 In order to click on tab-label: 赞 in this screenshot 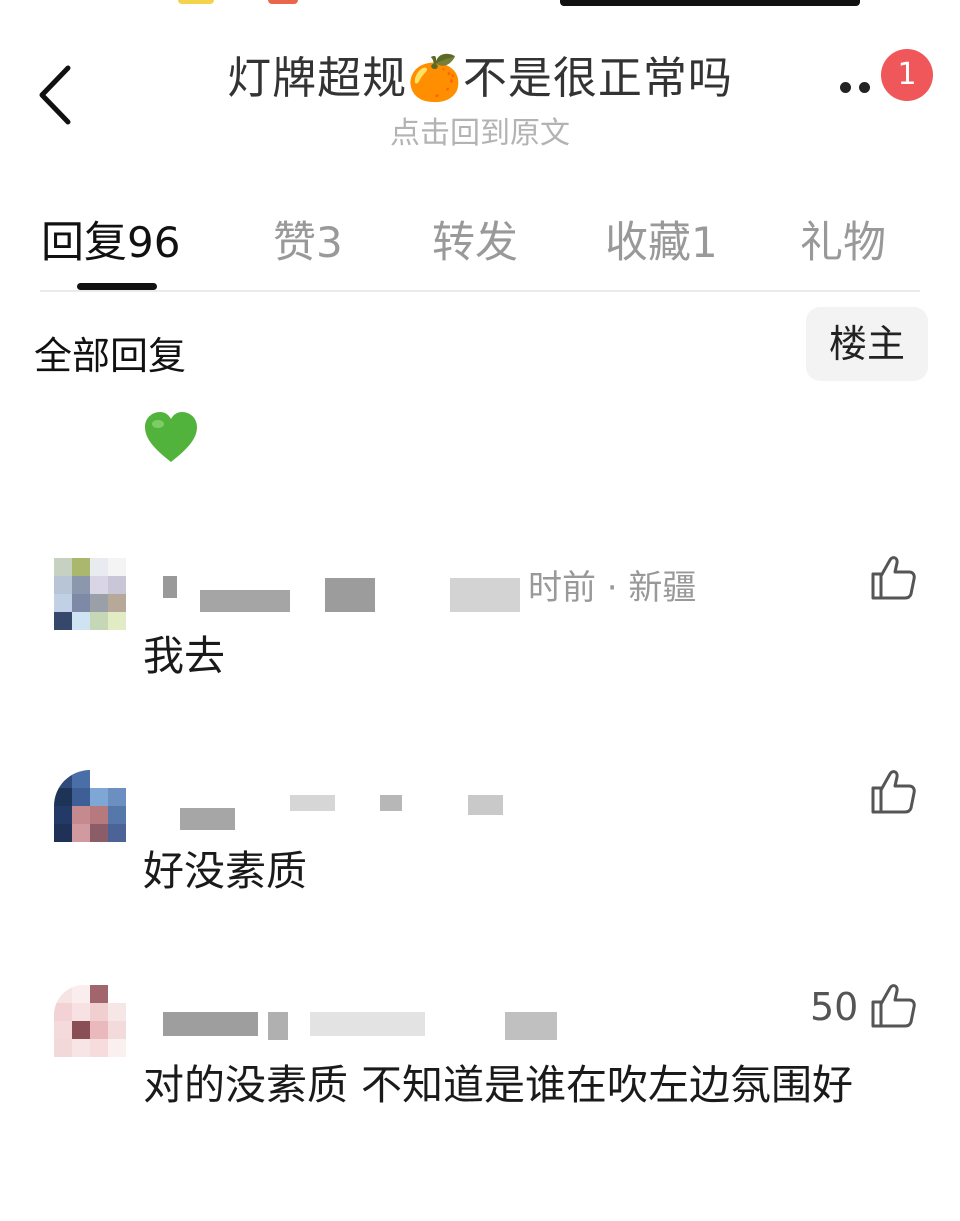, I will do `click(294, 243)`.